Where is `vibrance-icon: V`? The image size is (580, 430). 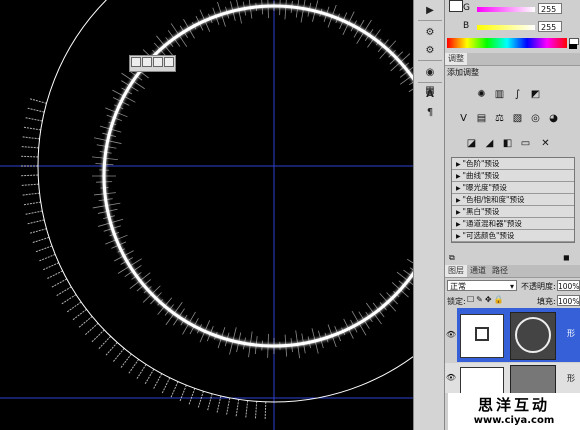
vibrance-icon: V is located at coordinates (463, 118).